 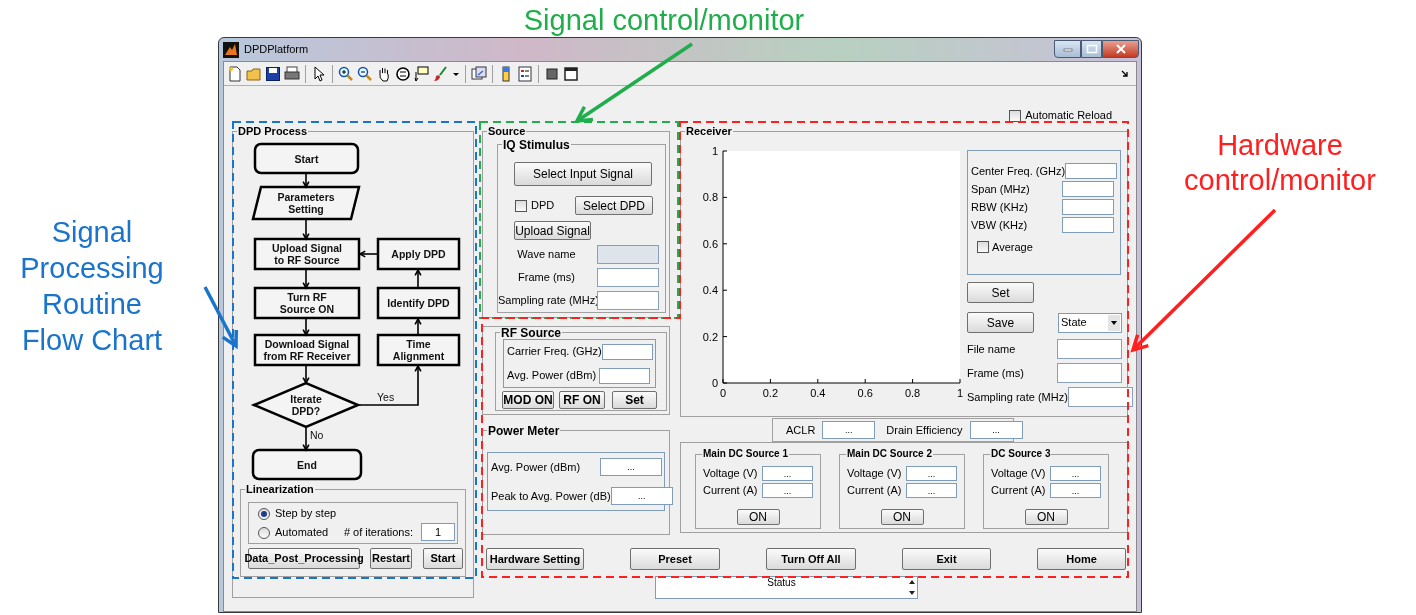 I want to click on flow-label: Yes, so click(x=386, y=397).